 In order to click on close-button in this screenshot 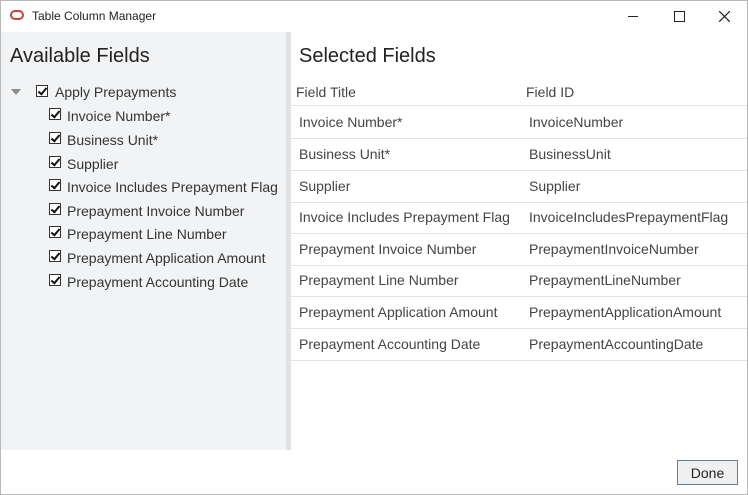, I will do `click(724, 16)`.